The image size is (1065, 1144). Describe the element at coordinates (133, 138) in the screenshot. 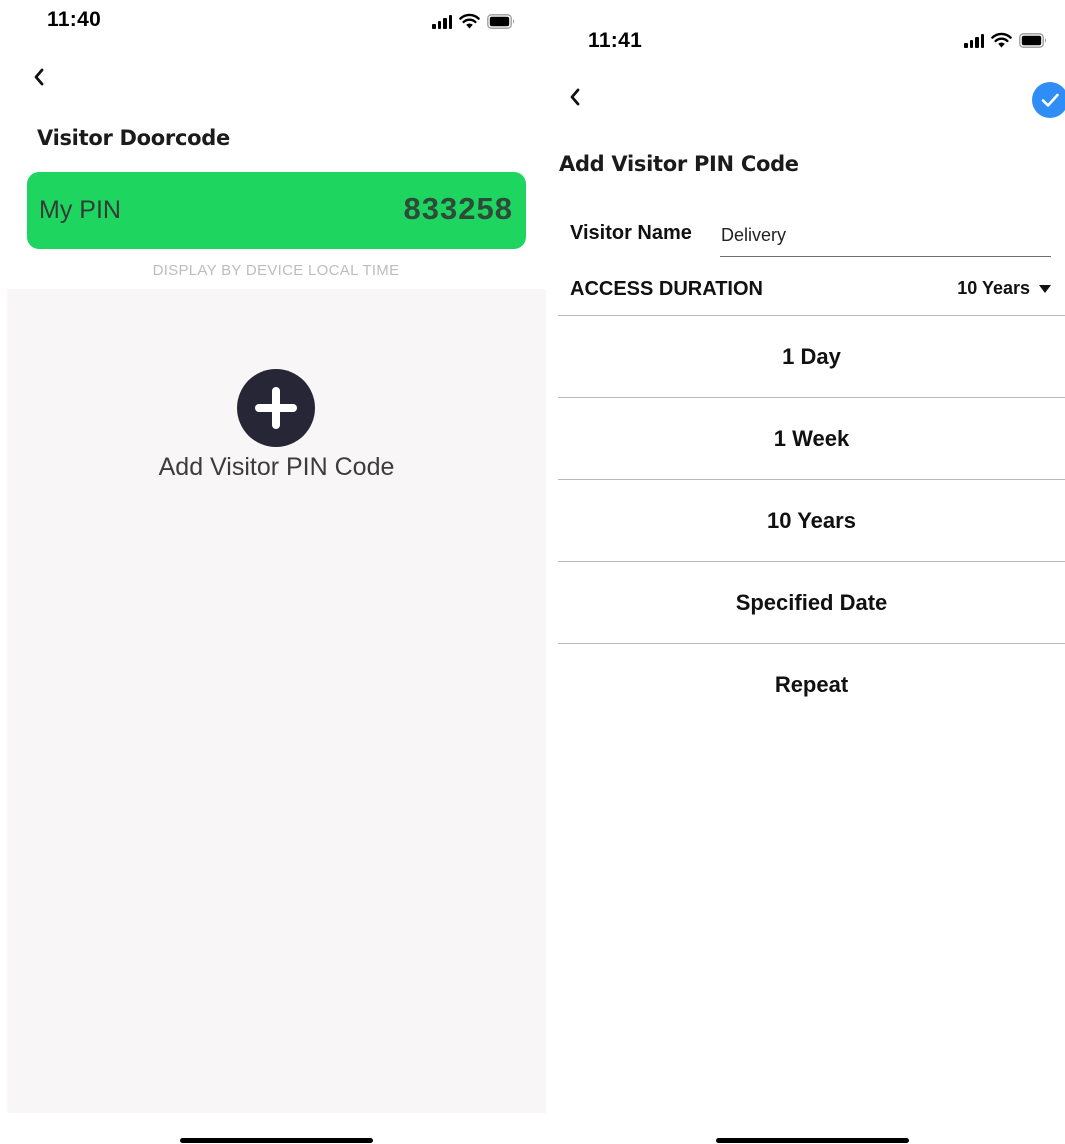

I see `page-title: Visitor Doorcode` at that location.